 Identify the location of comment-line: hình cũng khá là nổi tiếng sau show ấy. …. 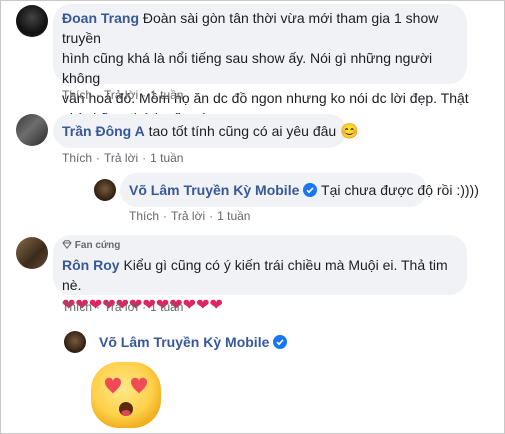
(247, 68).